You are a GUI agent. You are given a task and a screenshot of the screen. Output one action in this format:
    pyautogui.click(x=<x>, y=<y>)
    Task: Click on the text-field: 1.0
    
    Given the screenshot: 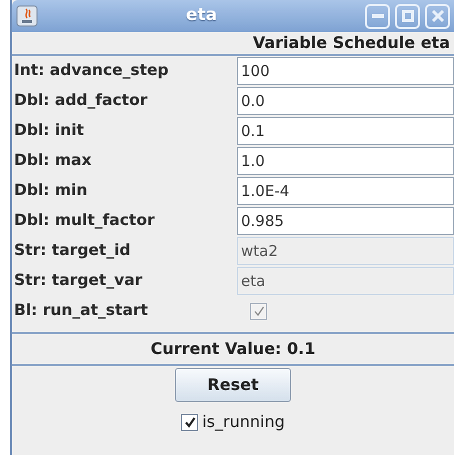 What is the action you would take?
    pyautogui.click(x=345, y=161)
    